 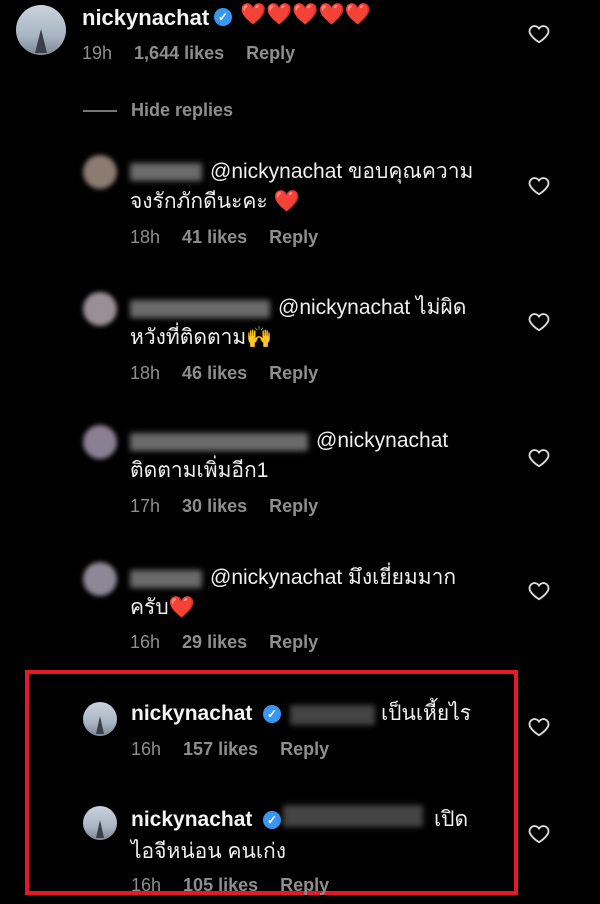 What do you see at coordinates (426, 713) in the screenshot?
I see `reply-text: เป็นเหี้ยไร` at bounding box center [426, 713].